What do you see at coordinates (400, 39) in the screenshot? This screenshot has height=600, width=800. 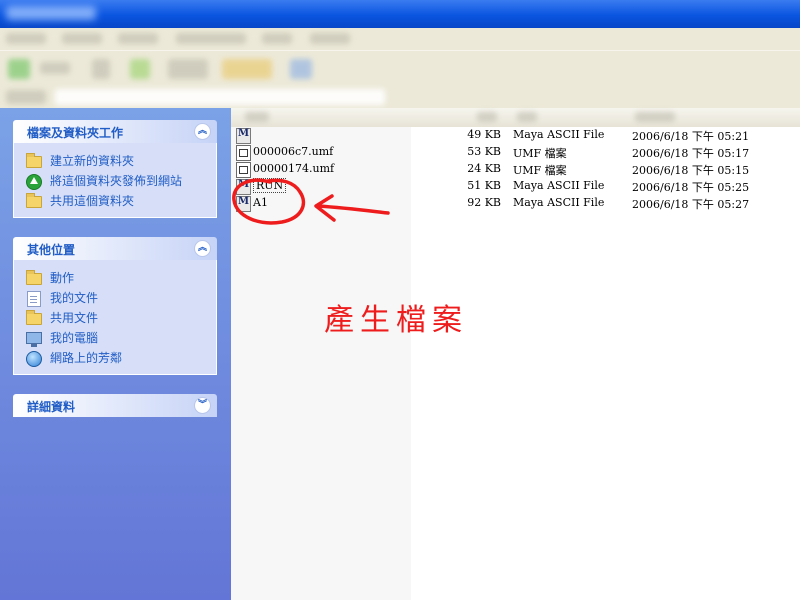 I see `menu-bar` at bounding box center [400, 39].